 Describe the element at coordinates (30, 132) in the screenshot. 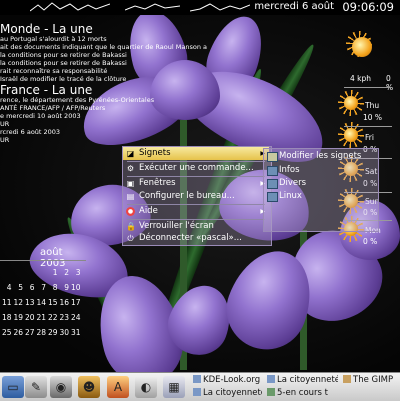

I see `news-france-headline: rcredi 6 août 2003` at that location.